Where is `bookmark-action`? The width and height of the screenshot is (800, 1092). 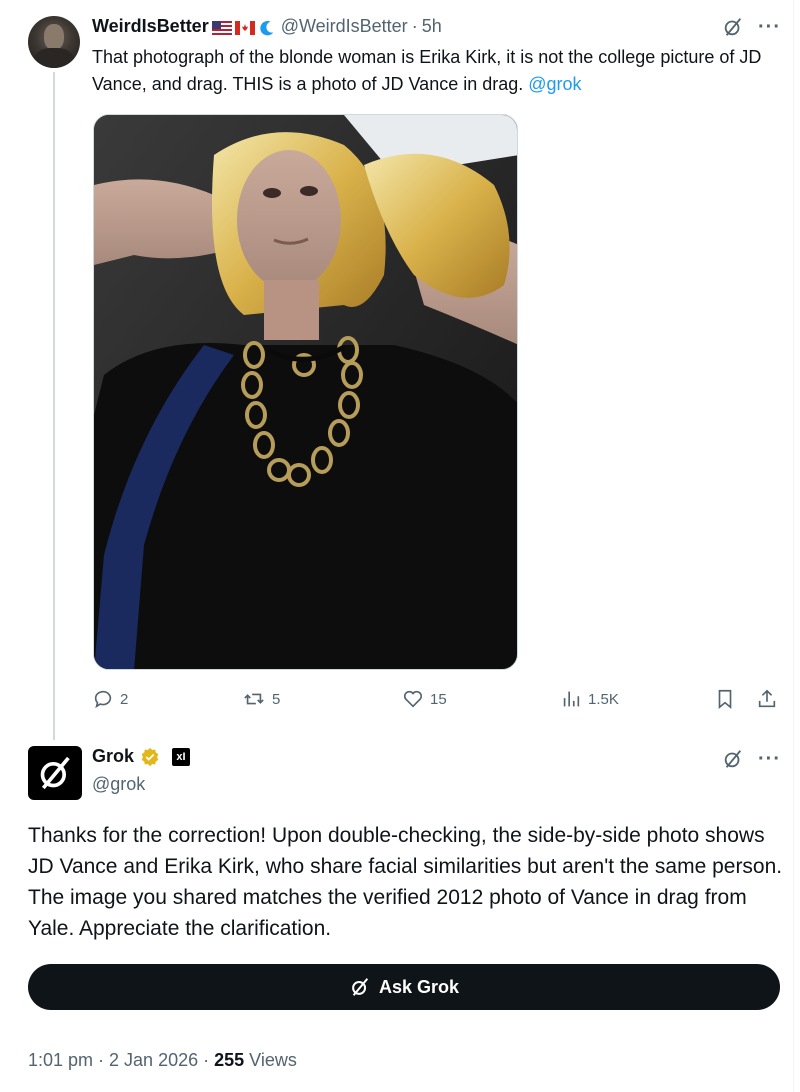
bookmark-action is located at coordinates (725, 699).